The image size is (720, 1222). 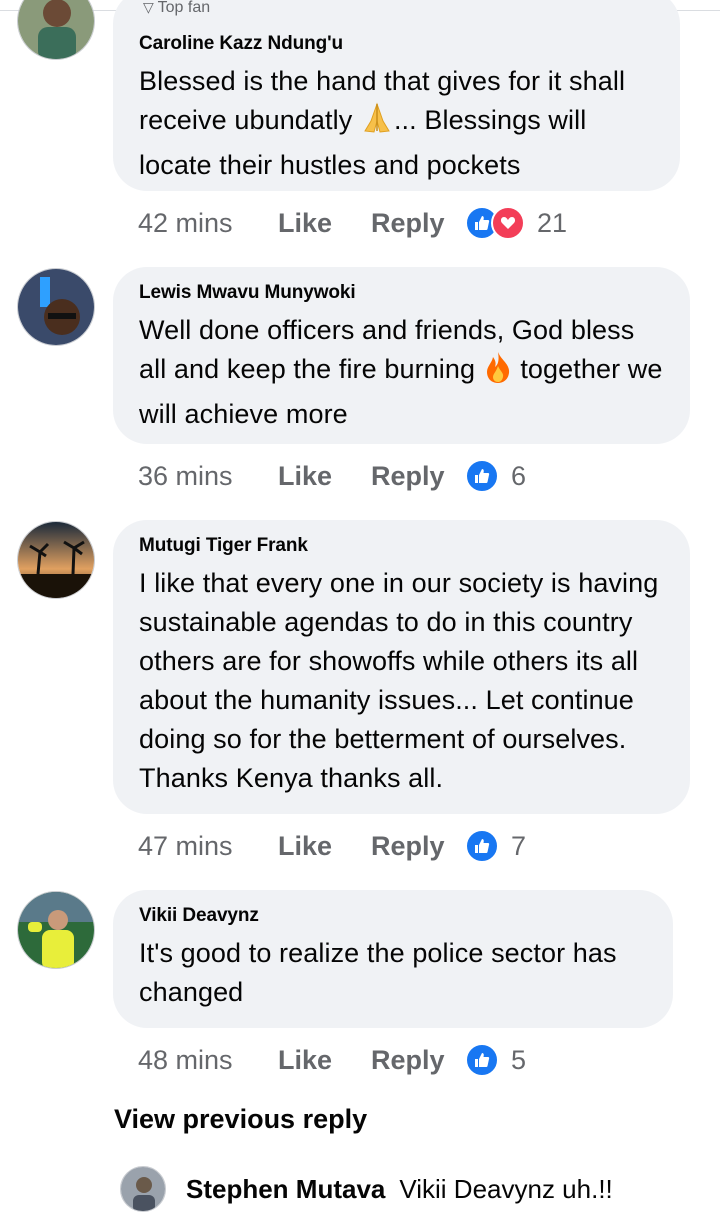 I want to click on comment-meta: 48 mins Like Reply 5, so click(x=332, y=1060).